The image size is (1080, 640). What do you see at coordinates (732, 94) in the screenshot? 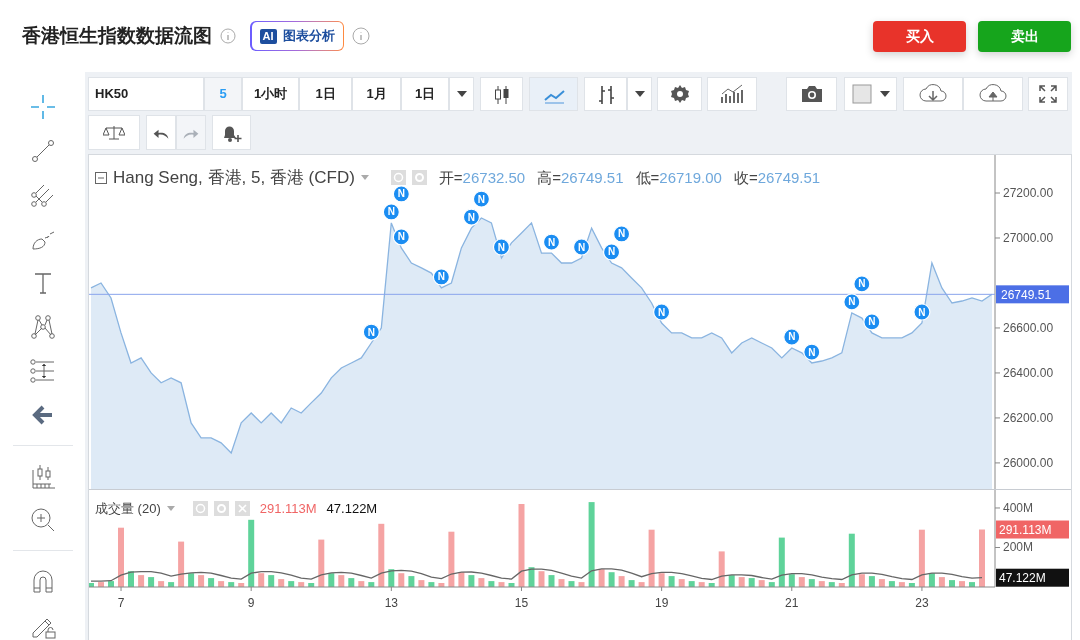
I see `indicators-icon` at bounding box center [732, 94].